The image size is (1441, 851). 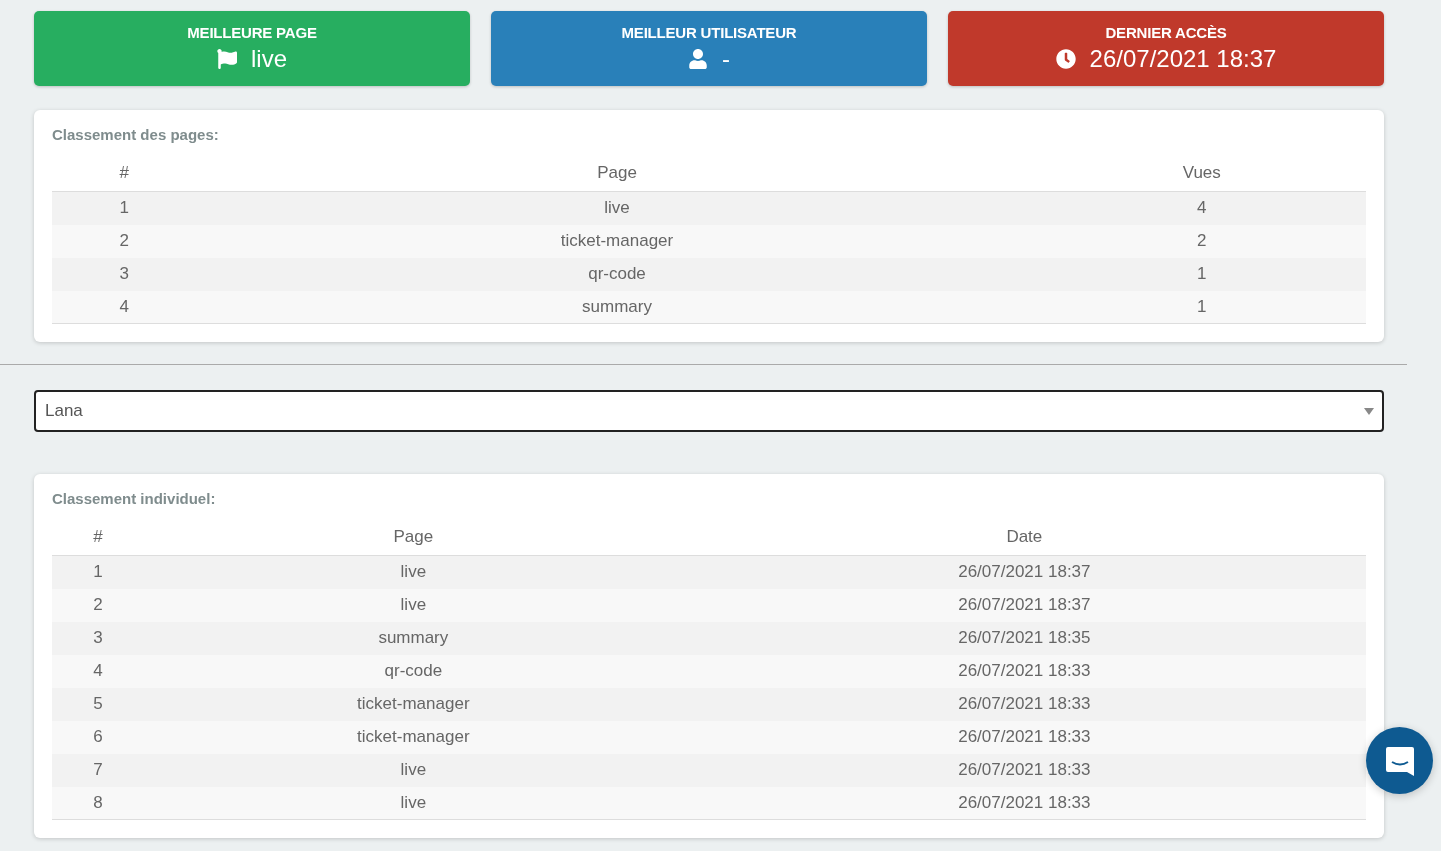 I want to click on stat-value: 26/07/2021 18:37, so click(x=1183, y=59).